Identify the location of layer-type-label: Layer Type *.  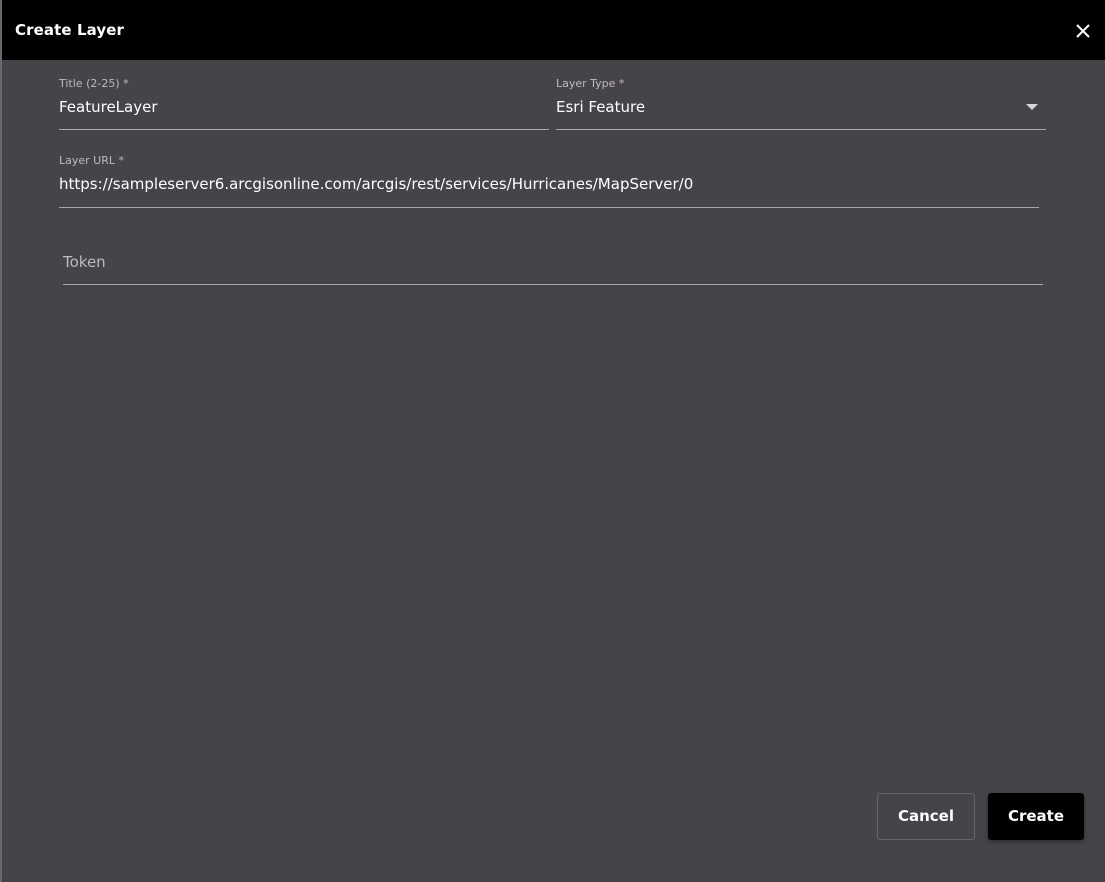
(590, 83).